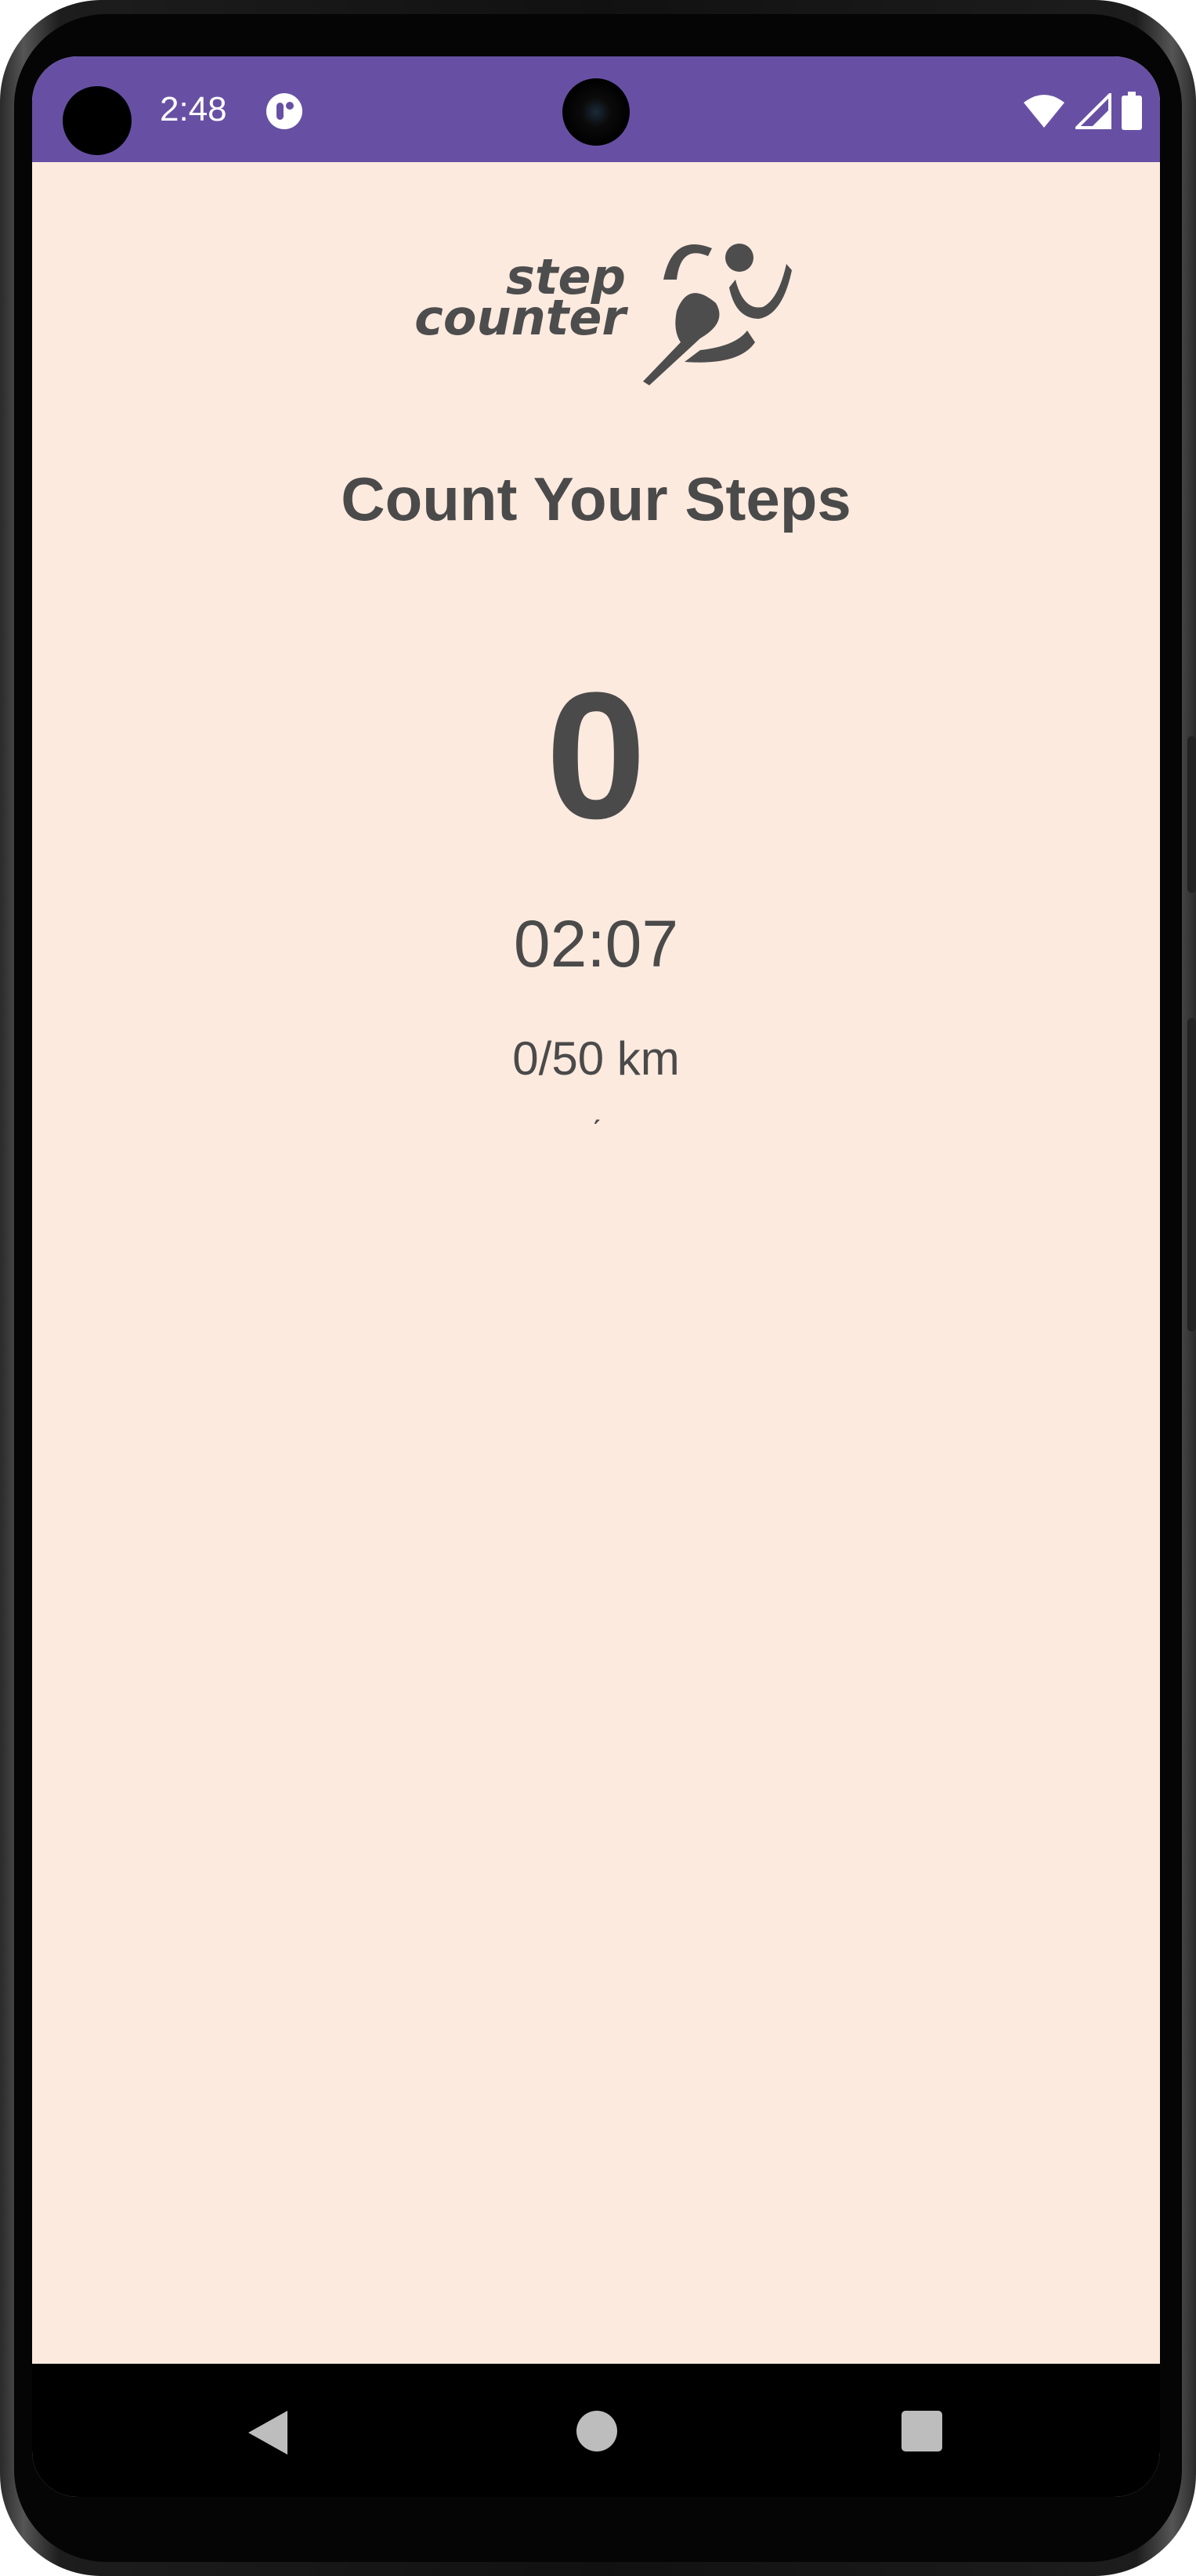 The width and height of the screenshot is (1196, 2576). I want to click on home-icon, so click(597, 2431).